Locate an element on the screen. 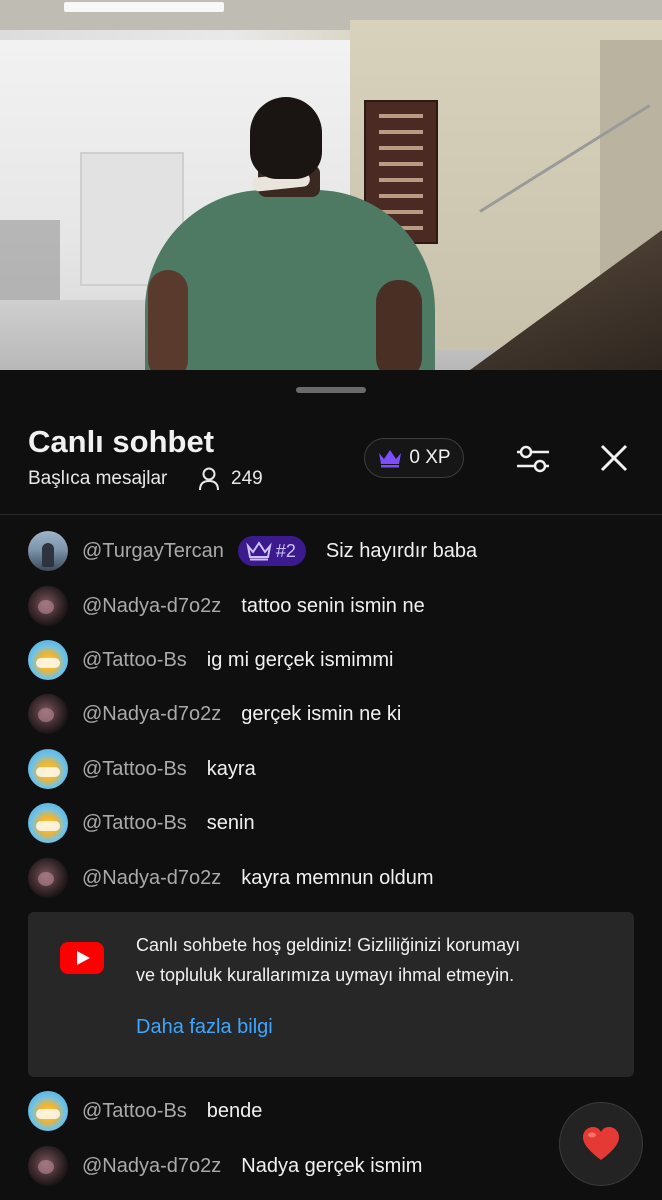 This screenshot has height=1200, width=662. video-person-head is located at coordinates (286, 138).